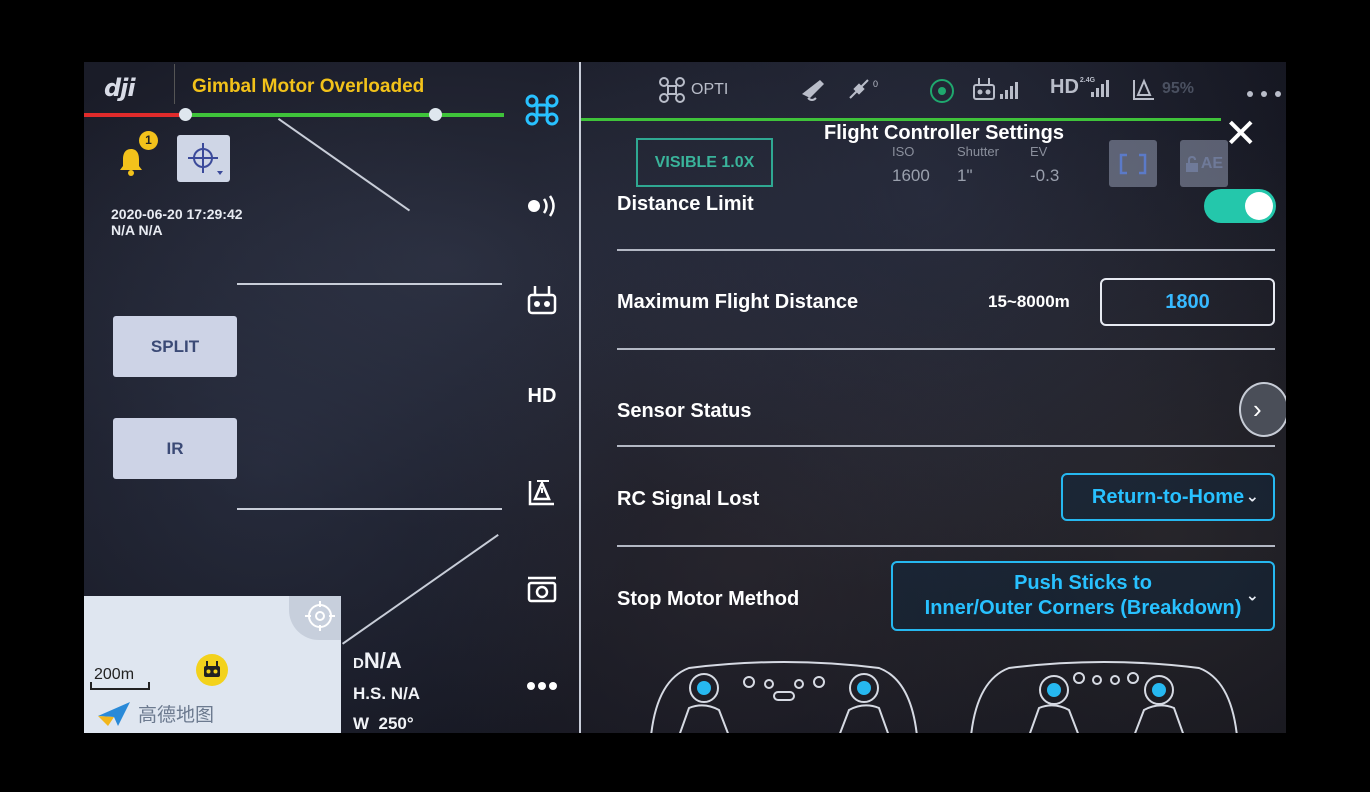 Image resolution: width=1370 pixels, height=792 pixels. I want to click on focus-mode-button, so click(1133, 163).